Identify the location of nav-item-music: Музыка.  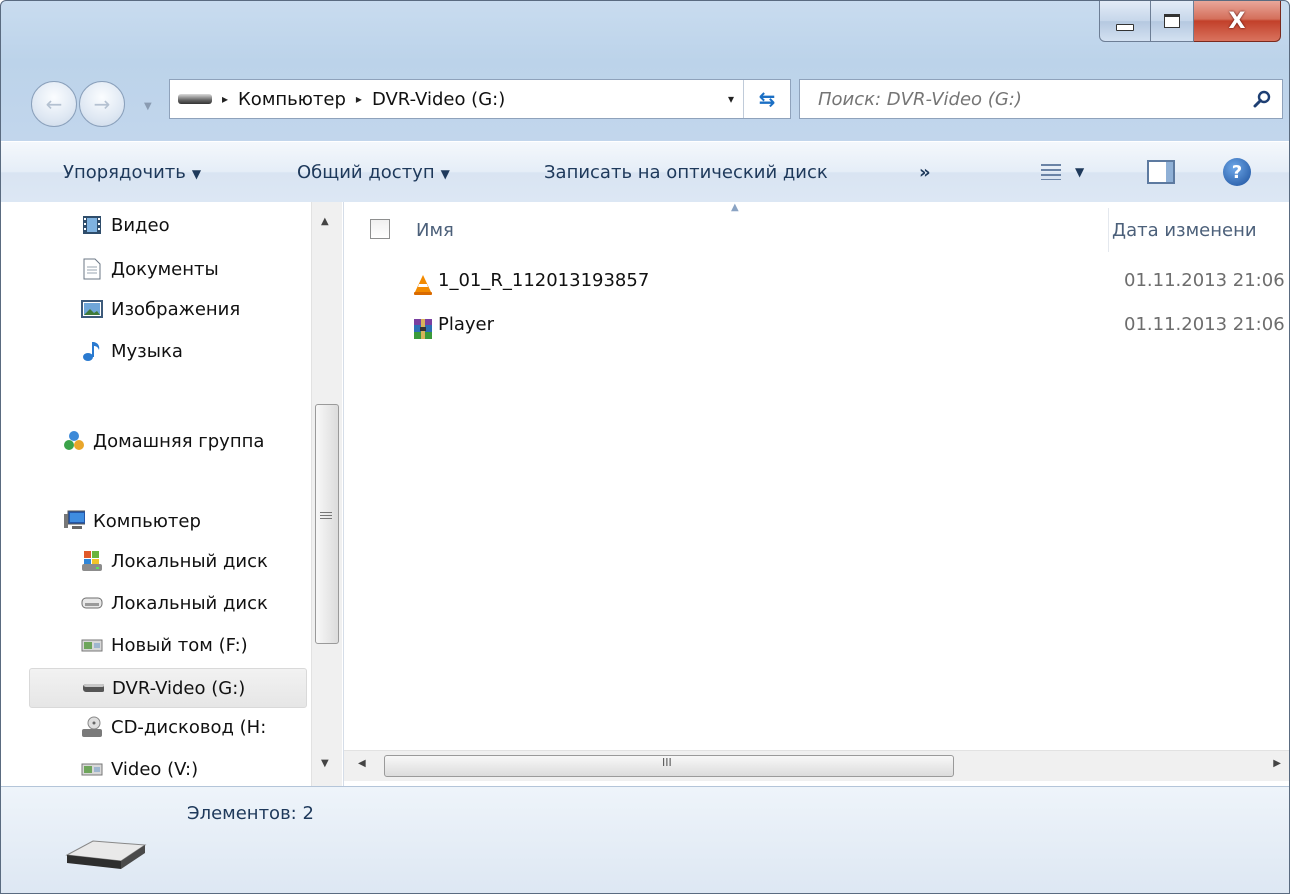
(132, 351).